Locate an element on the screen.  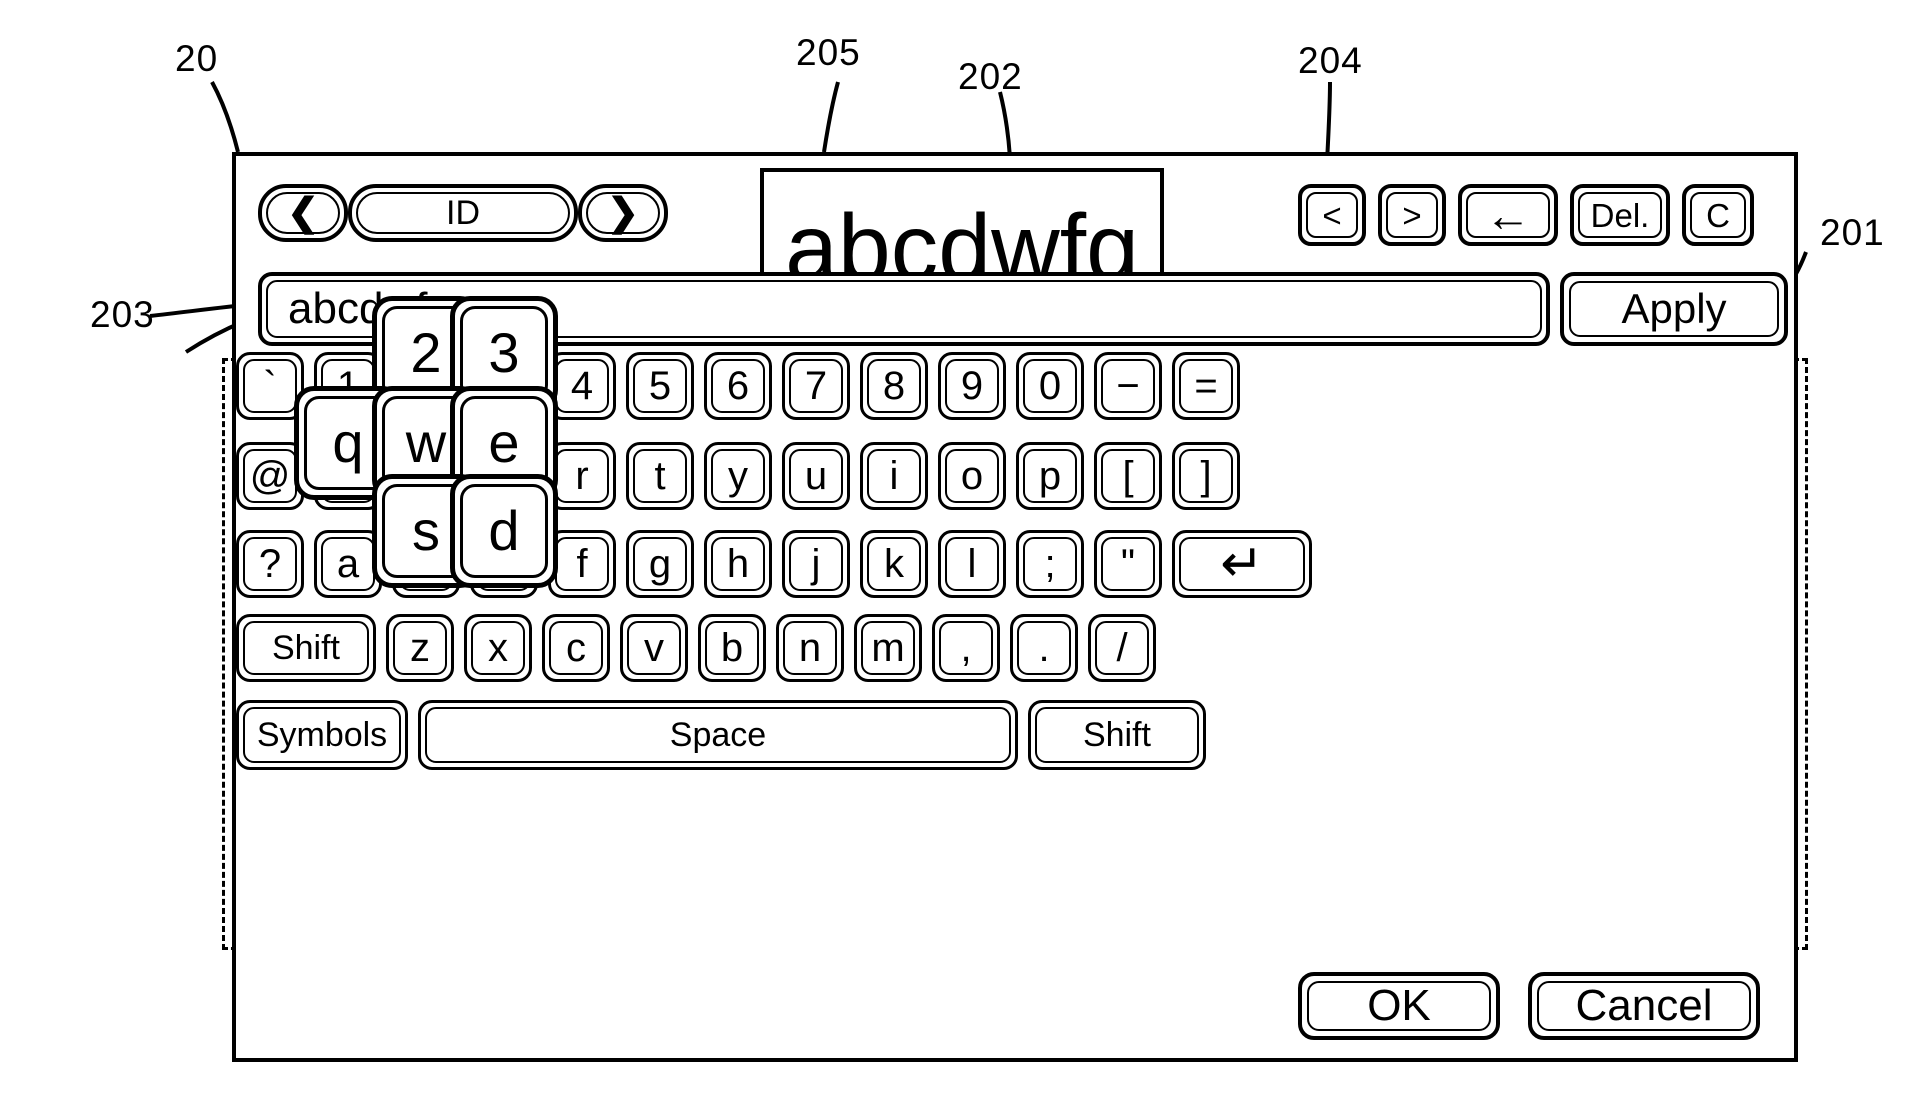
key-label: l is located at coordinates (972, 564).